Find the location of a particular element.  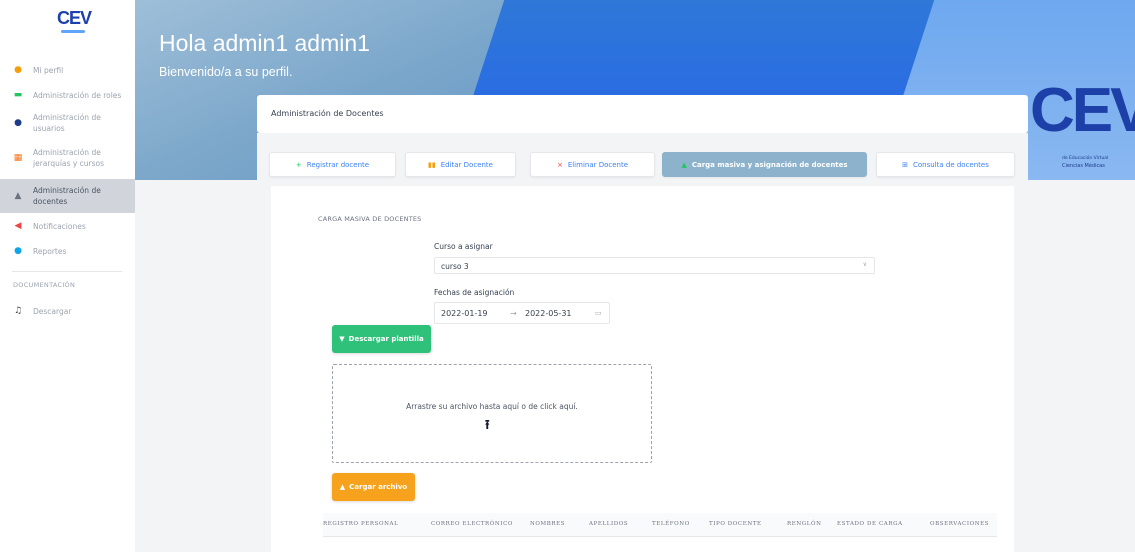

sidebar-item-label: Administración de roles is located at coordinates (77, 95).